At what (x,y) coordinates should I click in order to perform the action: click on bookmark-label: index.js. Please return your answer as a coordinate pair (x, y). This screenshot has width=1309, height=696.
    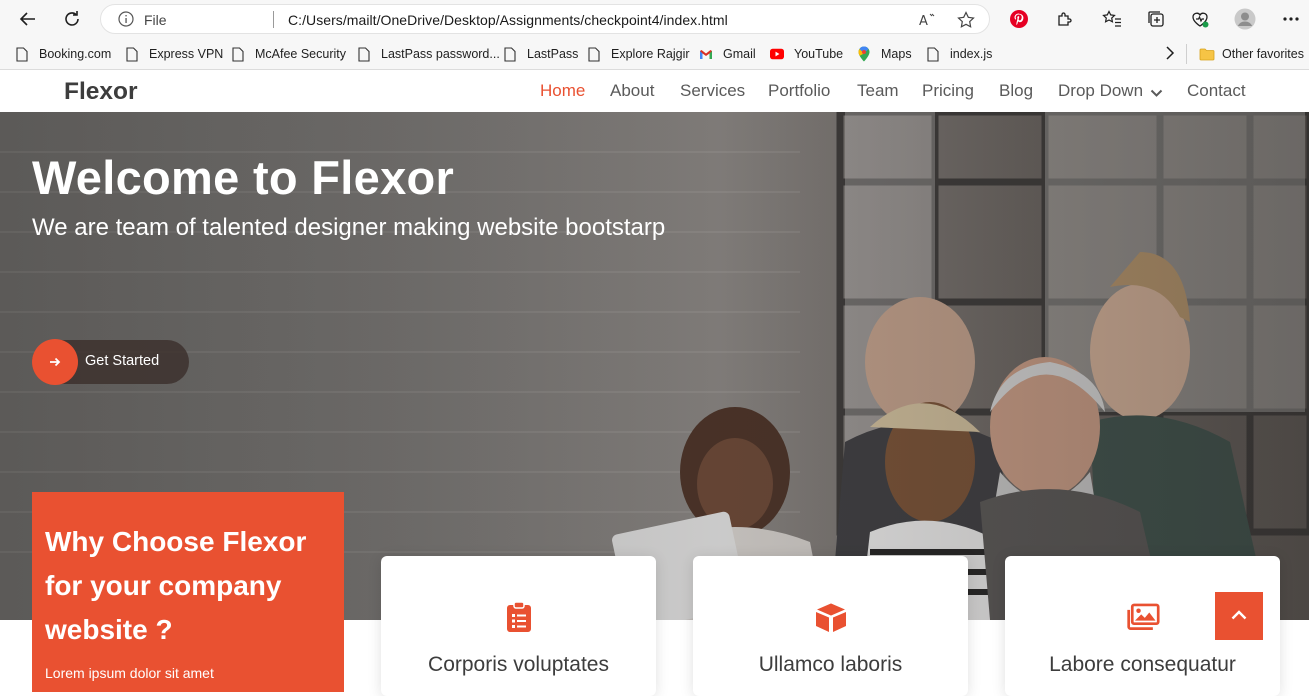
    Looking at the image, I should click on (971, 54).